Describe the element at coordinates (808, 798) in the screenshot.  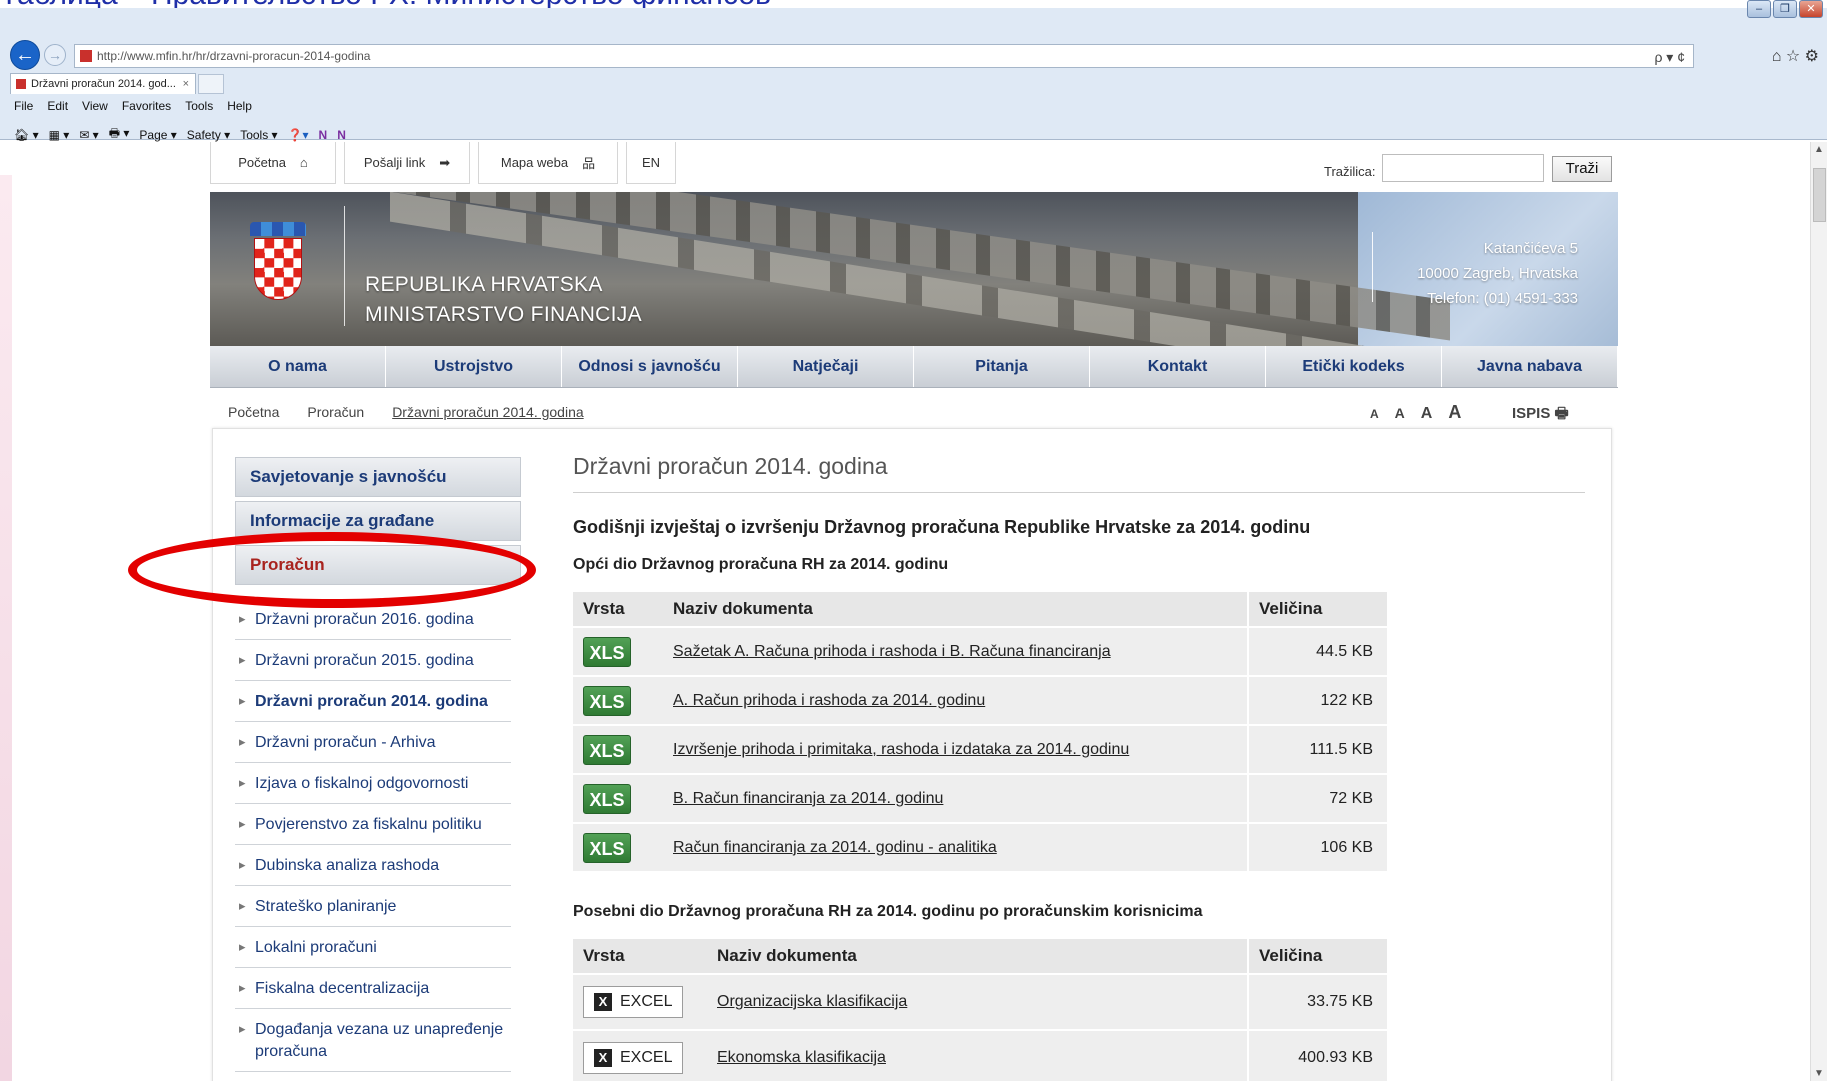
I see `document-link: B. Račun financiranja za 2014. godinu` at that location.